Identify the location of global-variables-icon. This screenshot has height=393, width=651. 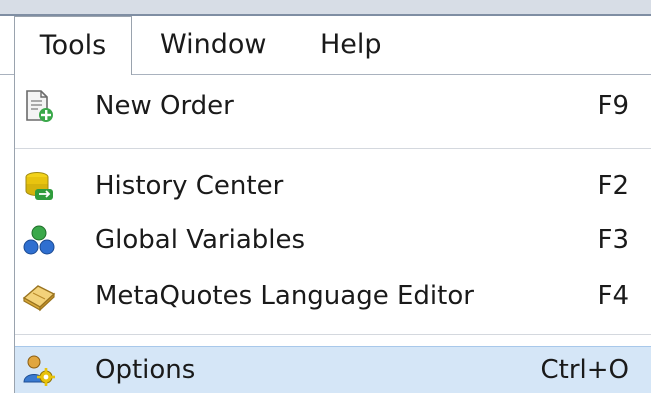
(39, 240).